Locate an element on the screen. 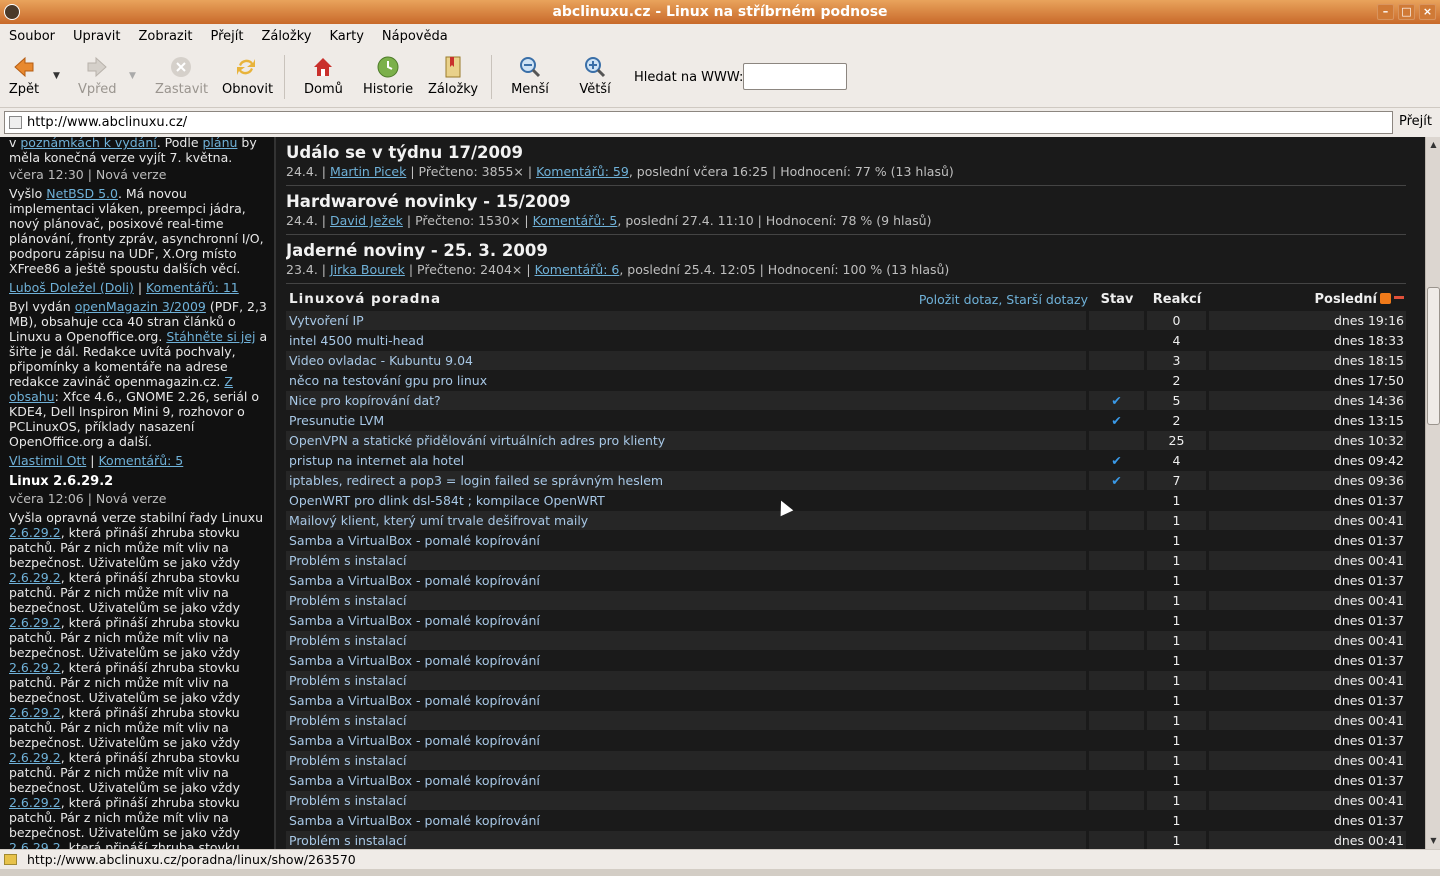 Image resolution: width=1440 pixels, height=876 pixels. app-icon is located at coordinates (12, 12).